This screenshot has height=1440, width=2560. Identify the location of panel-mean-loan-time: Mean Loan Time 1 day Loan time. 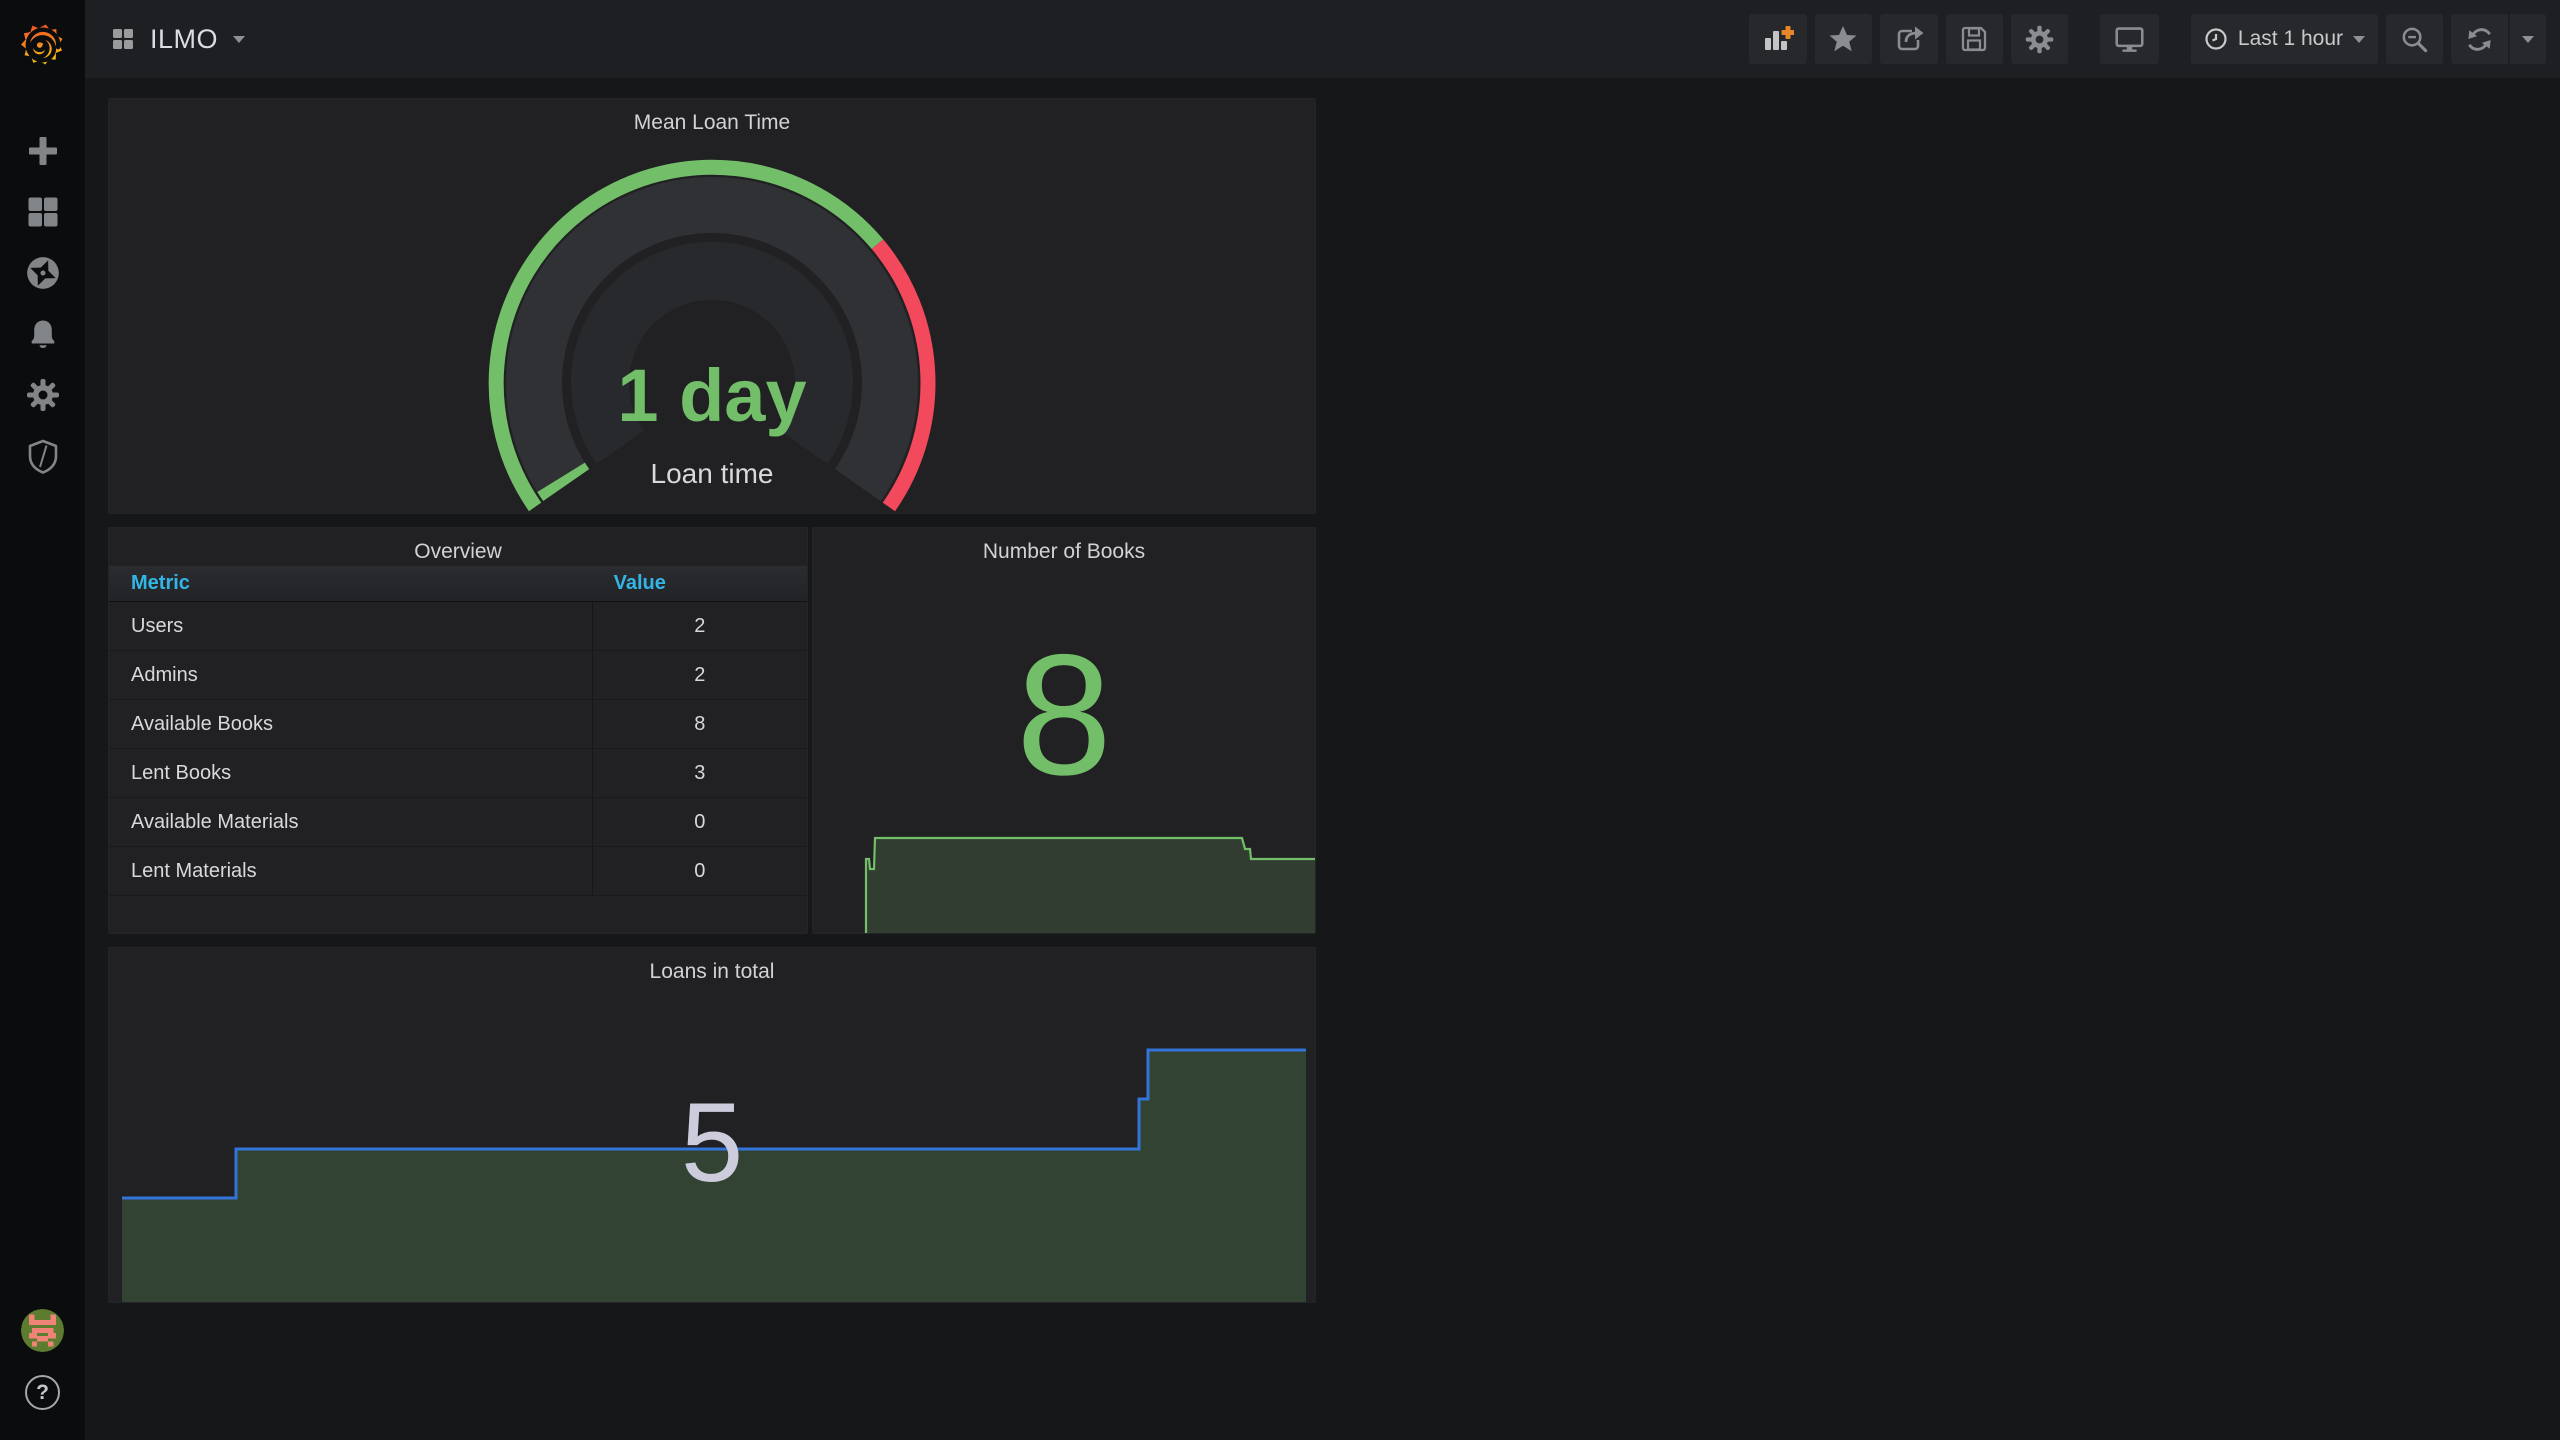
(712, 306).